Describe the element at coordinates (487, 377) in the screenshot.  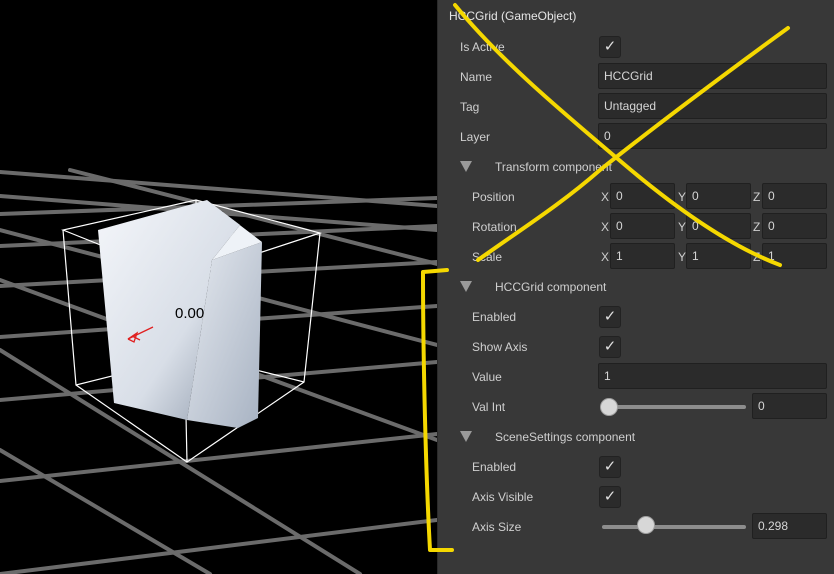
I see `value-label: Value` at that location.